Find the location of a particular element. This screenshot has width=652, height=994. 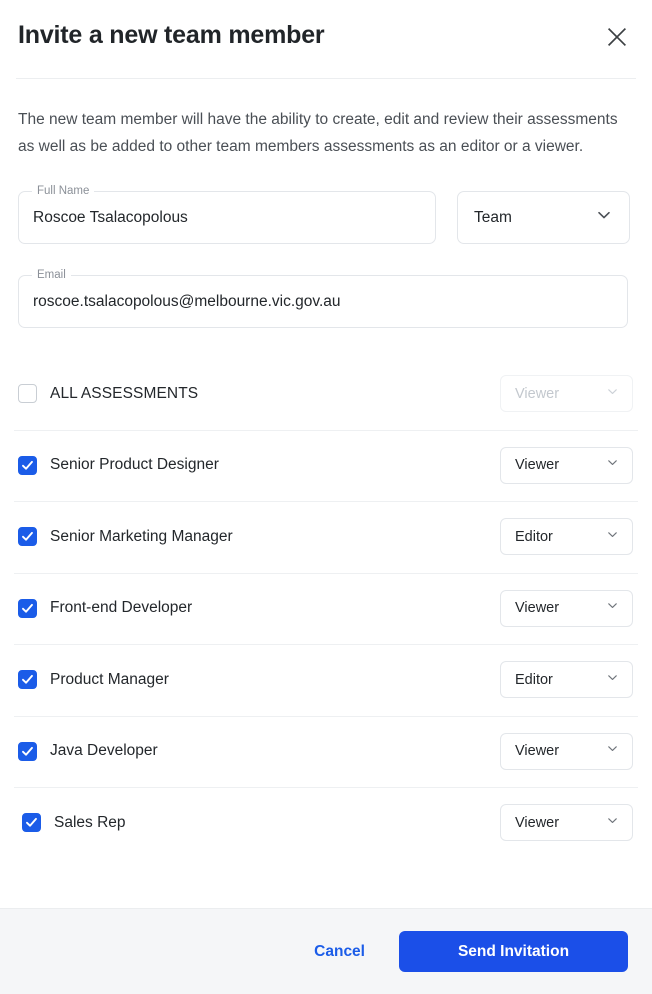

assessment-row-left: ALL ASSESSMENTS is located at coordinates (259, 394).